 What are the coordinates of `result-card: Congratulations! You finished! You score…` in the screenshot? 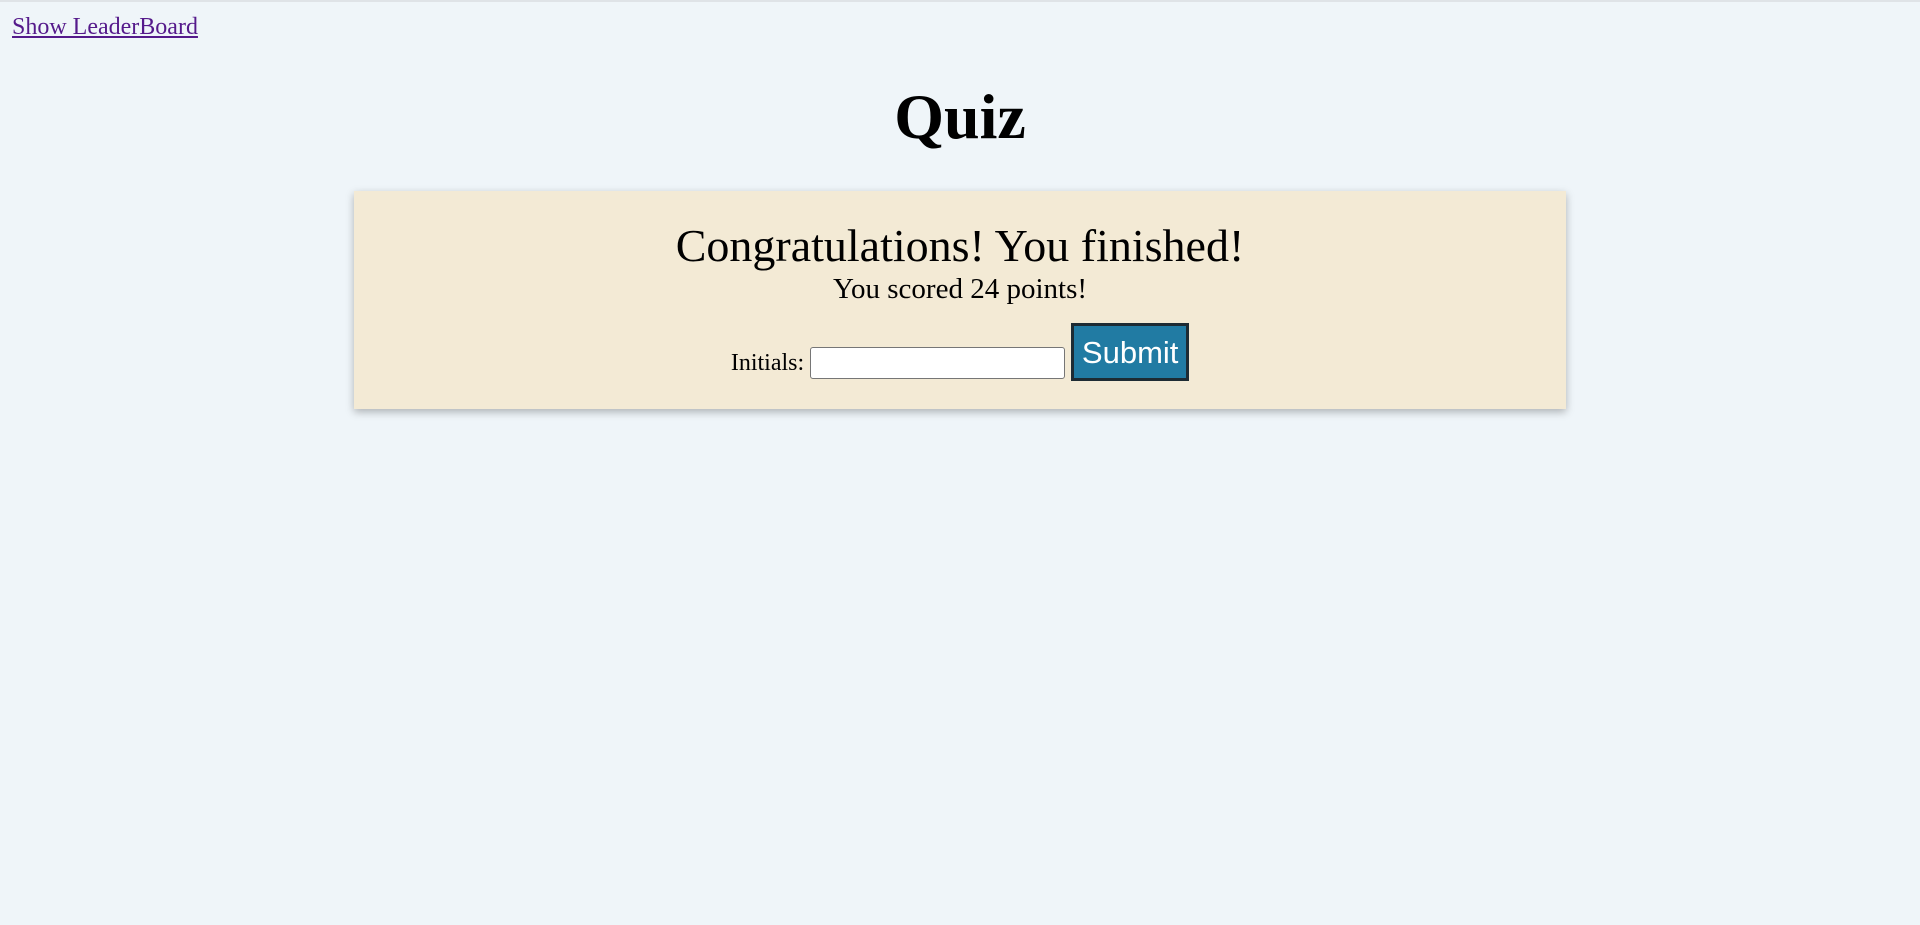 It's located at (960, 300).